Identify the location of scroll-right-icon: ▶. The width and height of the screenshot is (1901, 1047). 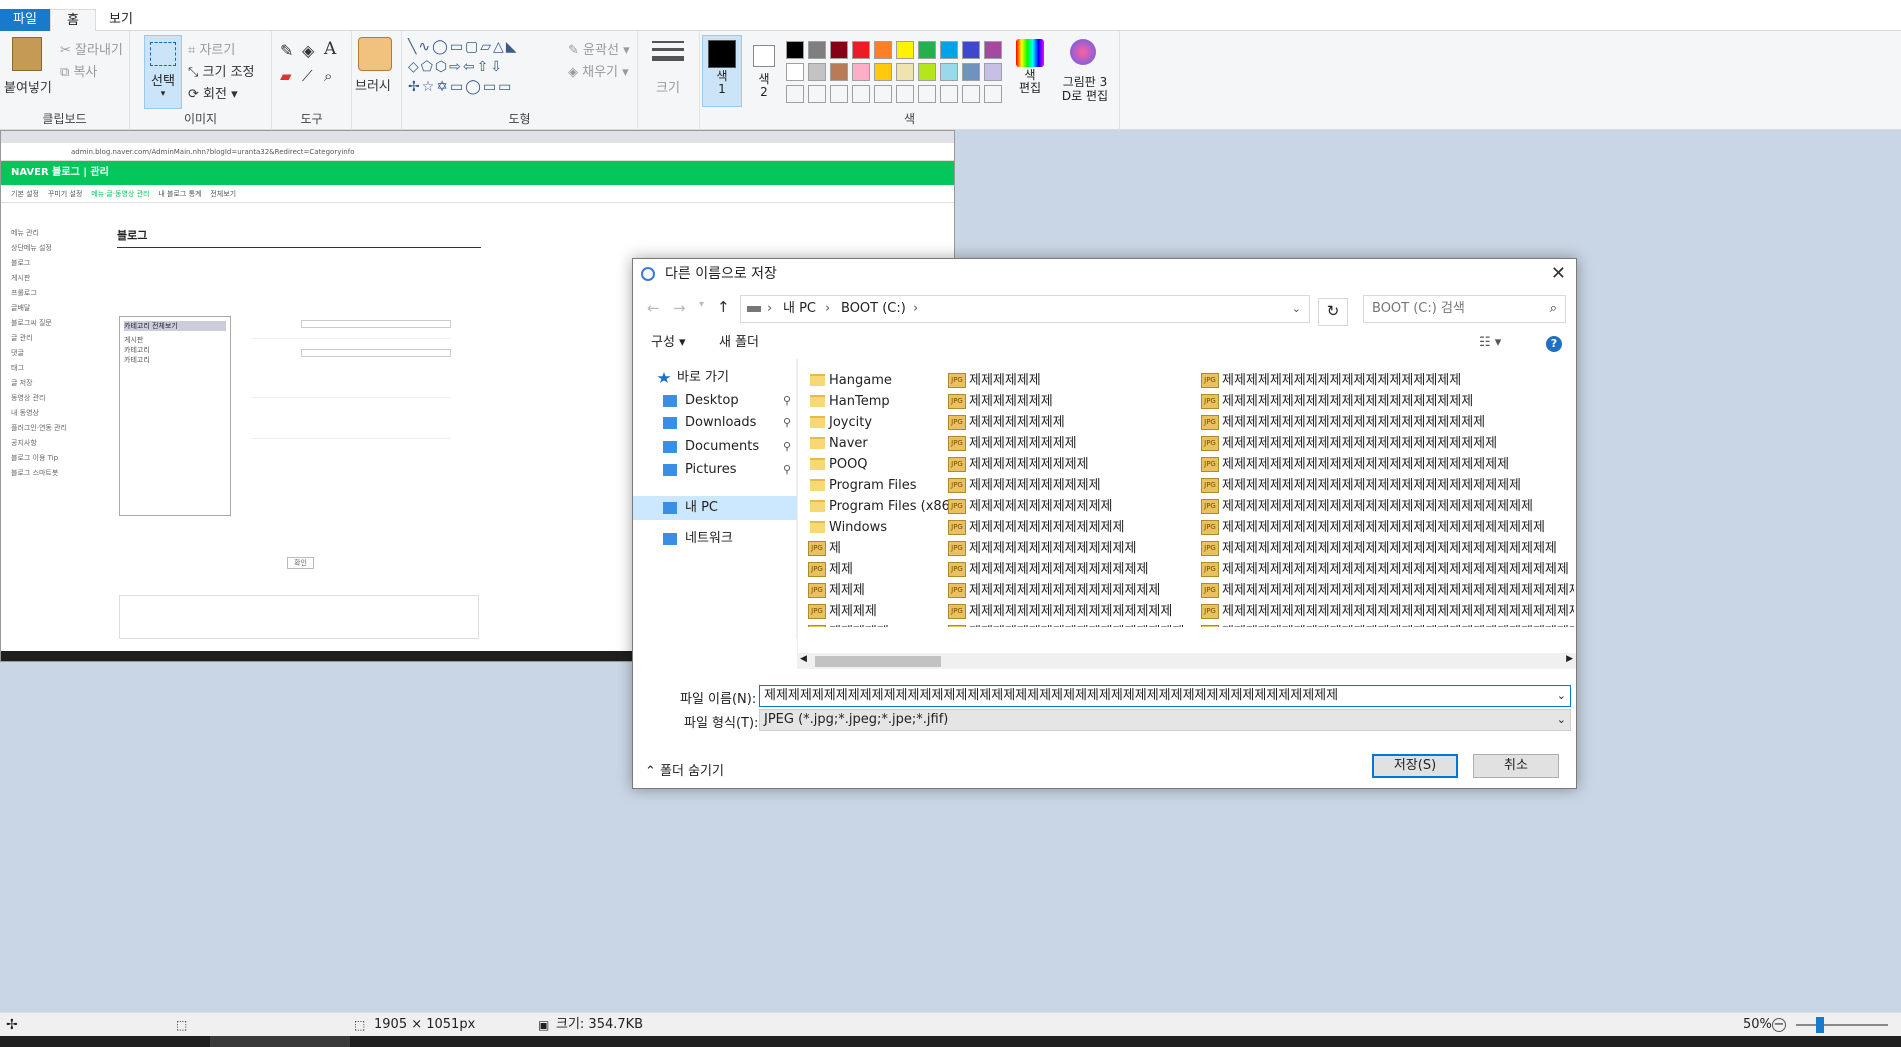
(1569, 659).